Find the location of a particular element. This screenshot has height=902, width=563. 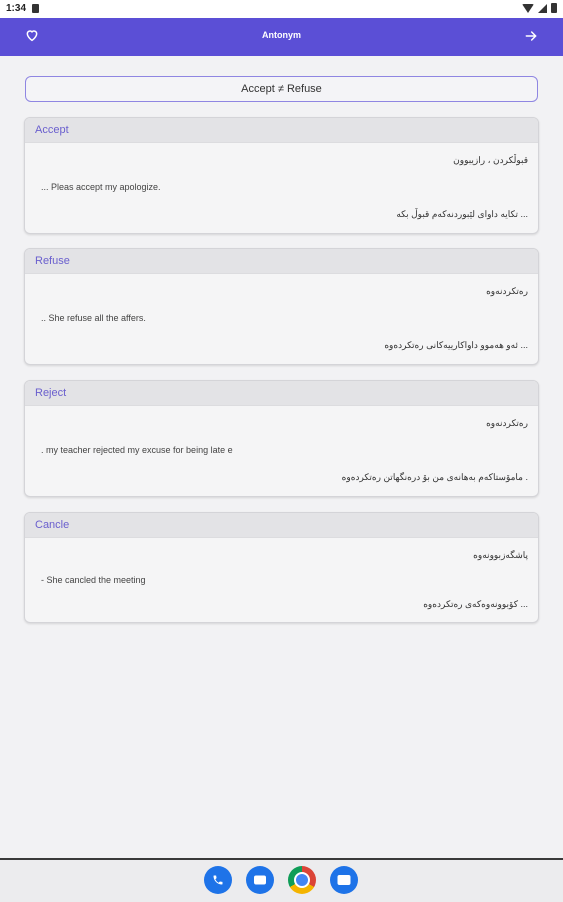

app-title: Antonym is located at coordinates (281, 35).